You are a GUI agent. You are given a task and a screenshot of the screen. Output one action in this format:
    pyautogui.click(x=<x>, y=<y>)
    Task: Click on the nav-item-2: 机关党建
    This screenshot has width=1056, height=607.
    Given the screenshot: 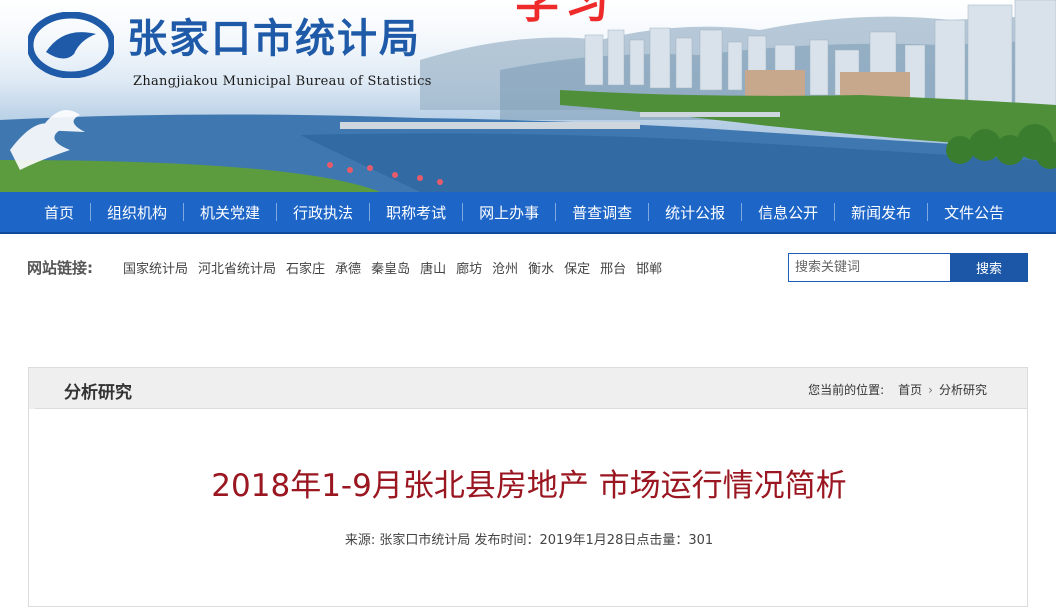 What is the action you would take?
    pyautogui.click(x=230, y=212)
    